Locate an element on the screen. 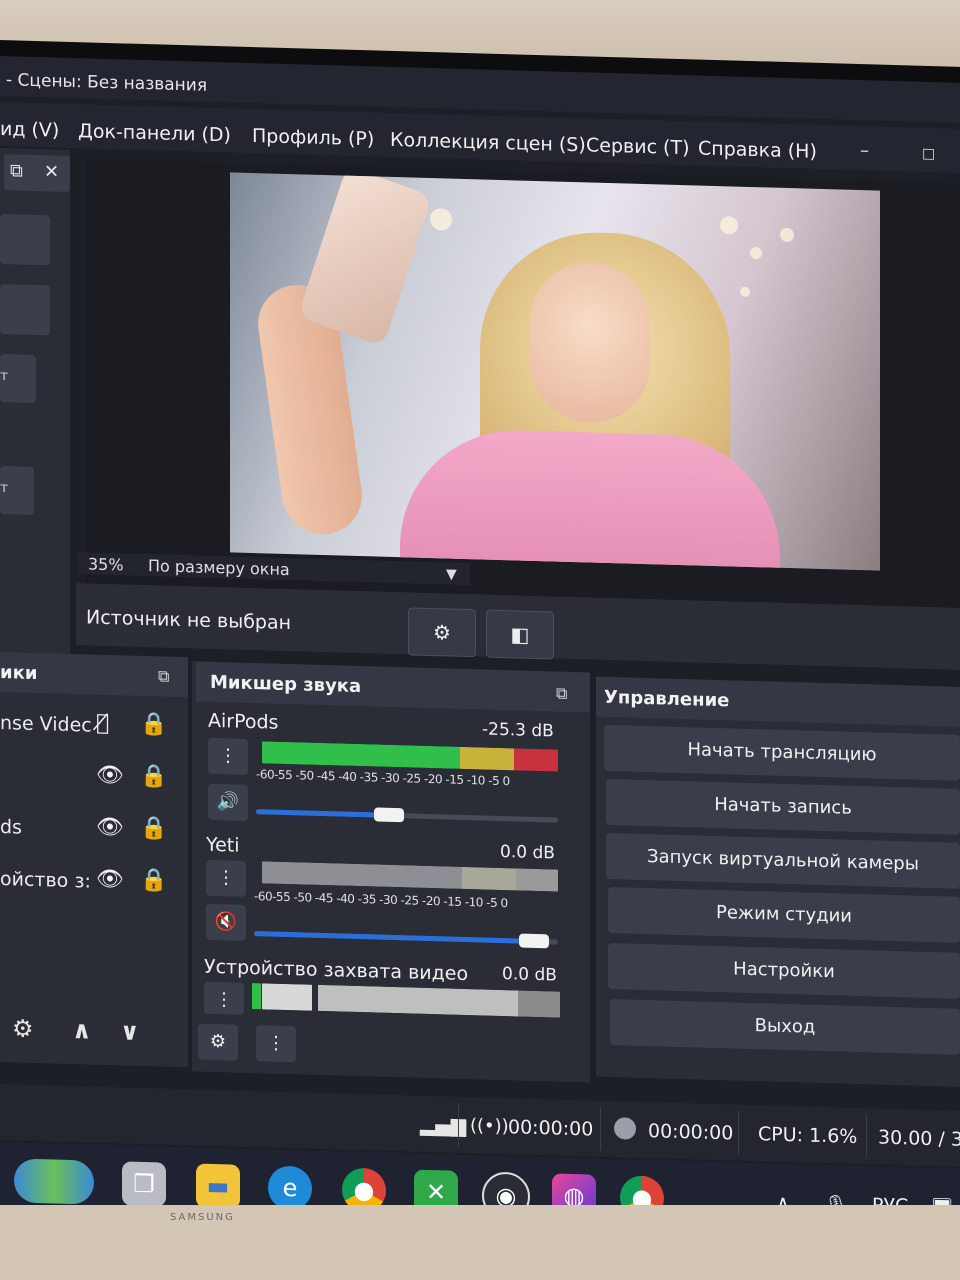 The width and height of the screenshot is (960, 1280). maximize-button: □ is located at coordinates (928, 154).